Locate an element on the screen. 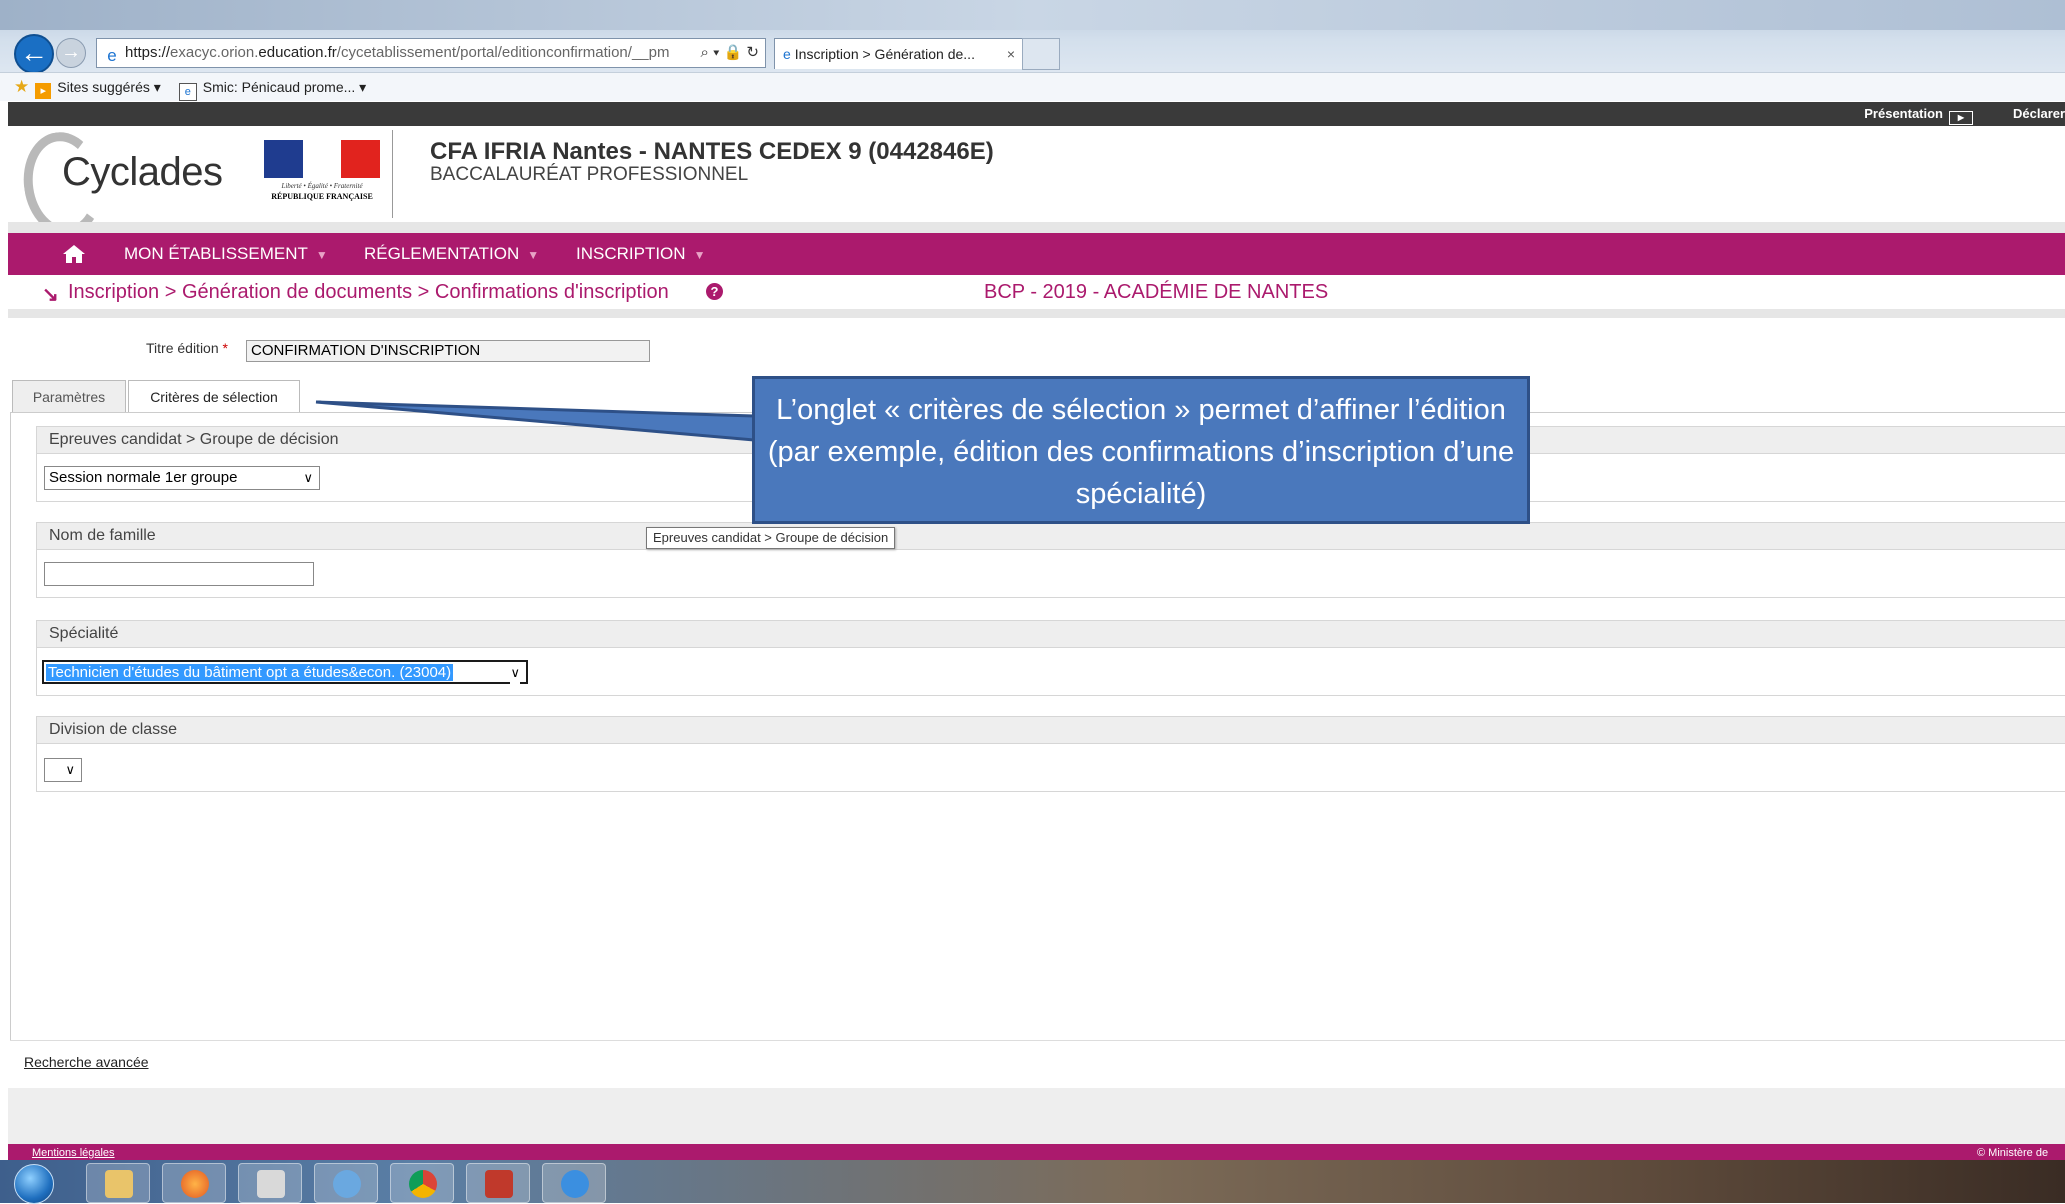 This screenshot has width=2065, height=1204. favorites-star-icon: ★ is located at coordinates (21, 87).